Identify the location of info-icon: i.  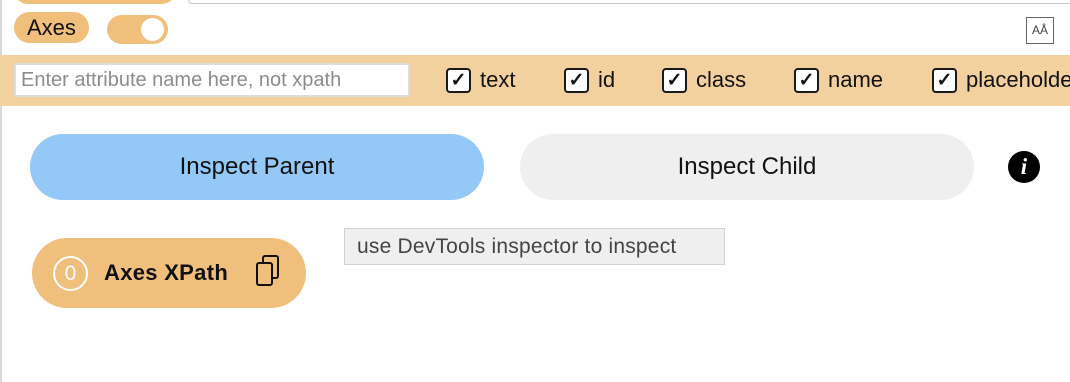
(1024, 167).